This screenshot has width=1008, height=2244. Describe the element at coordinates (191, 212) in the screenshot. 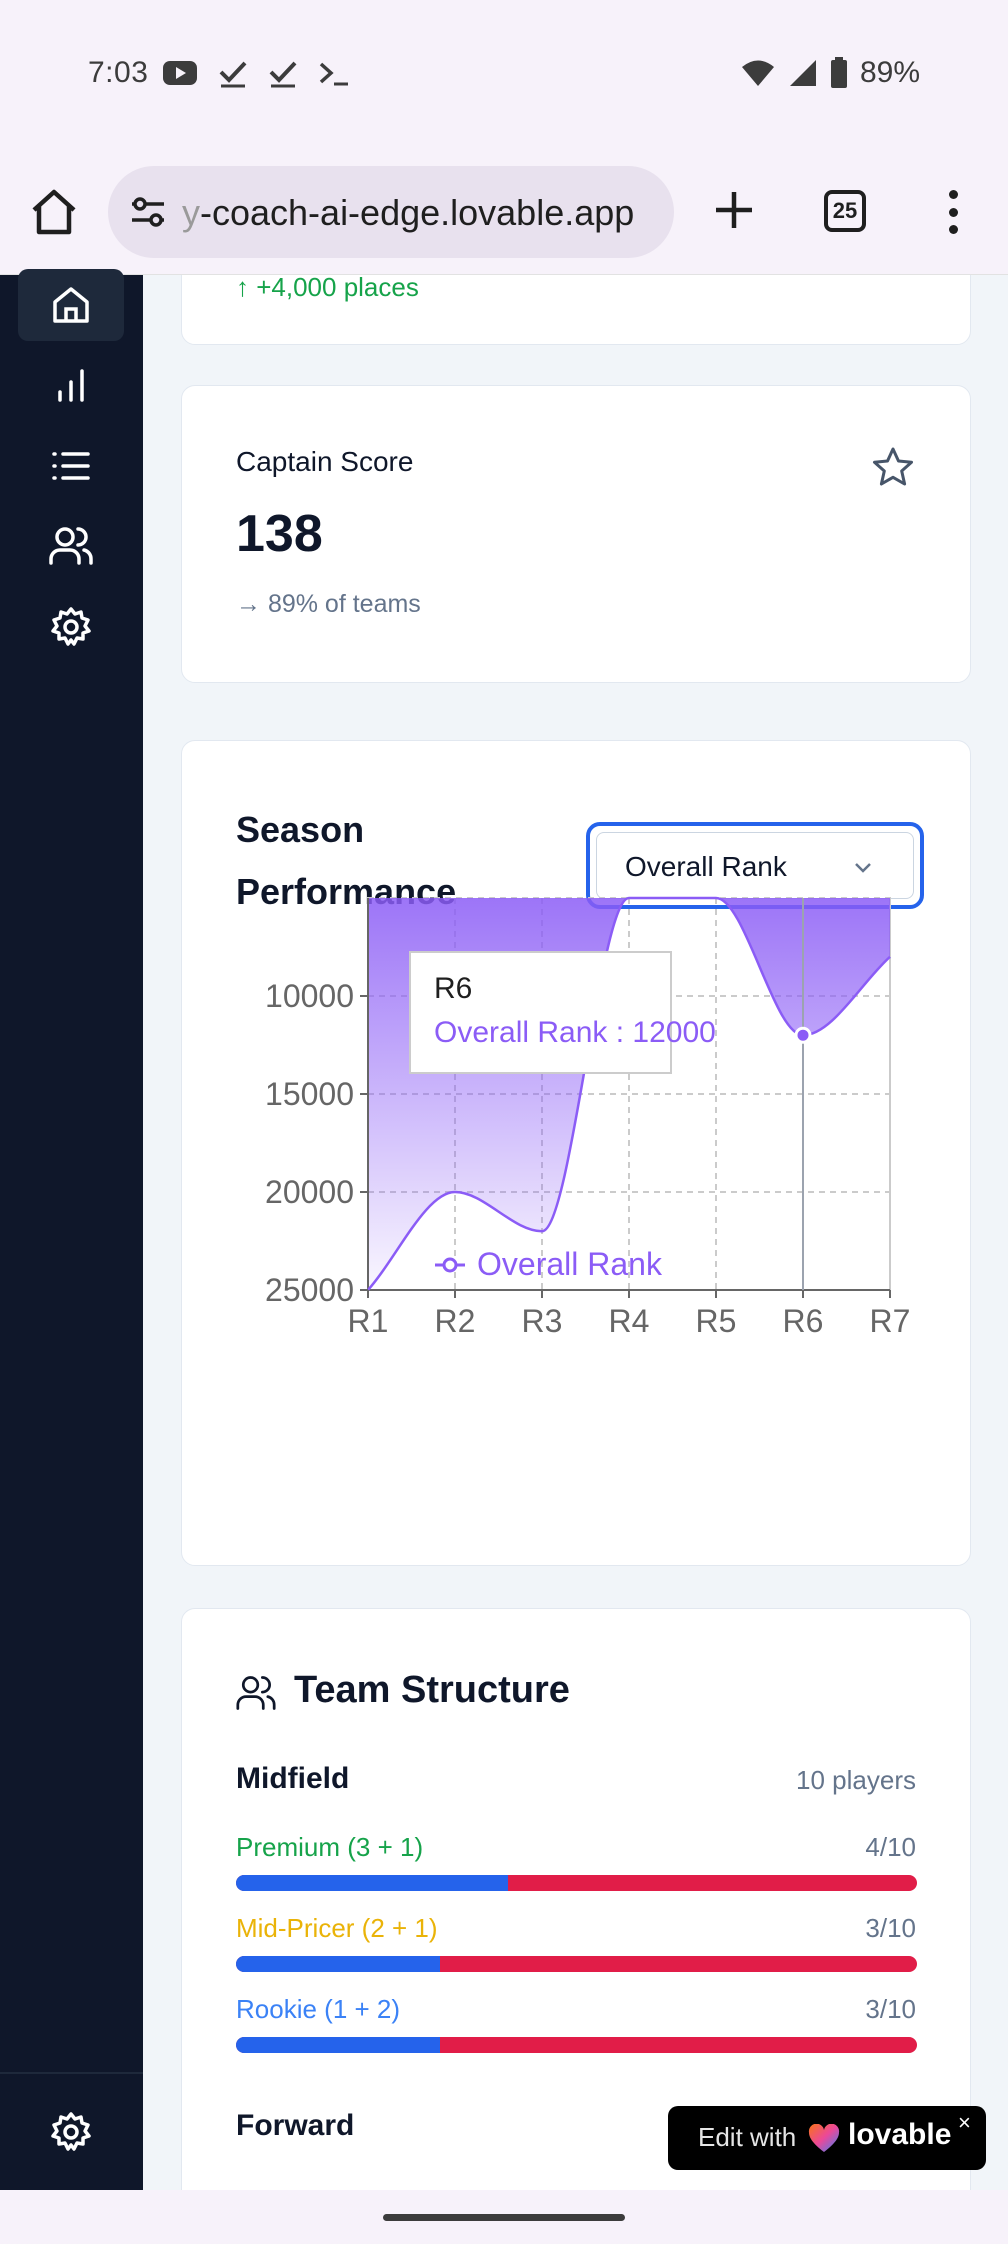

I see `url-prefix: y` at that location.